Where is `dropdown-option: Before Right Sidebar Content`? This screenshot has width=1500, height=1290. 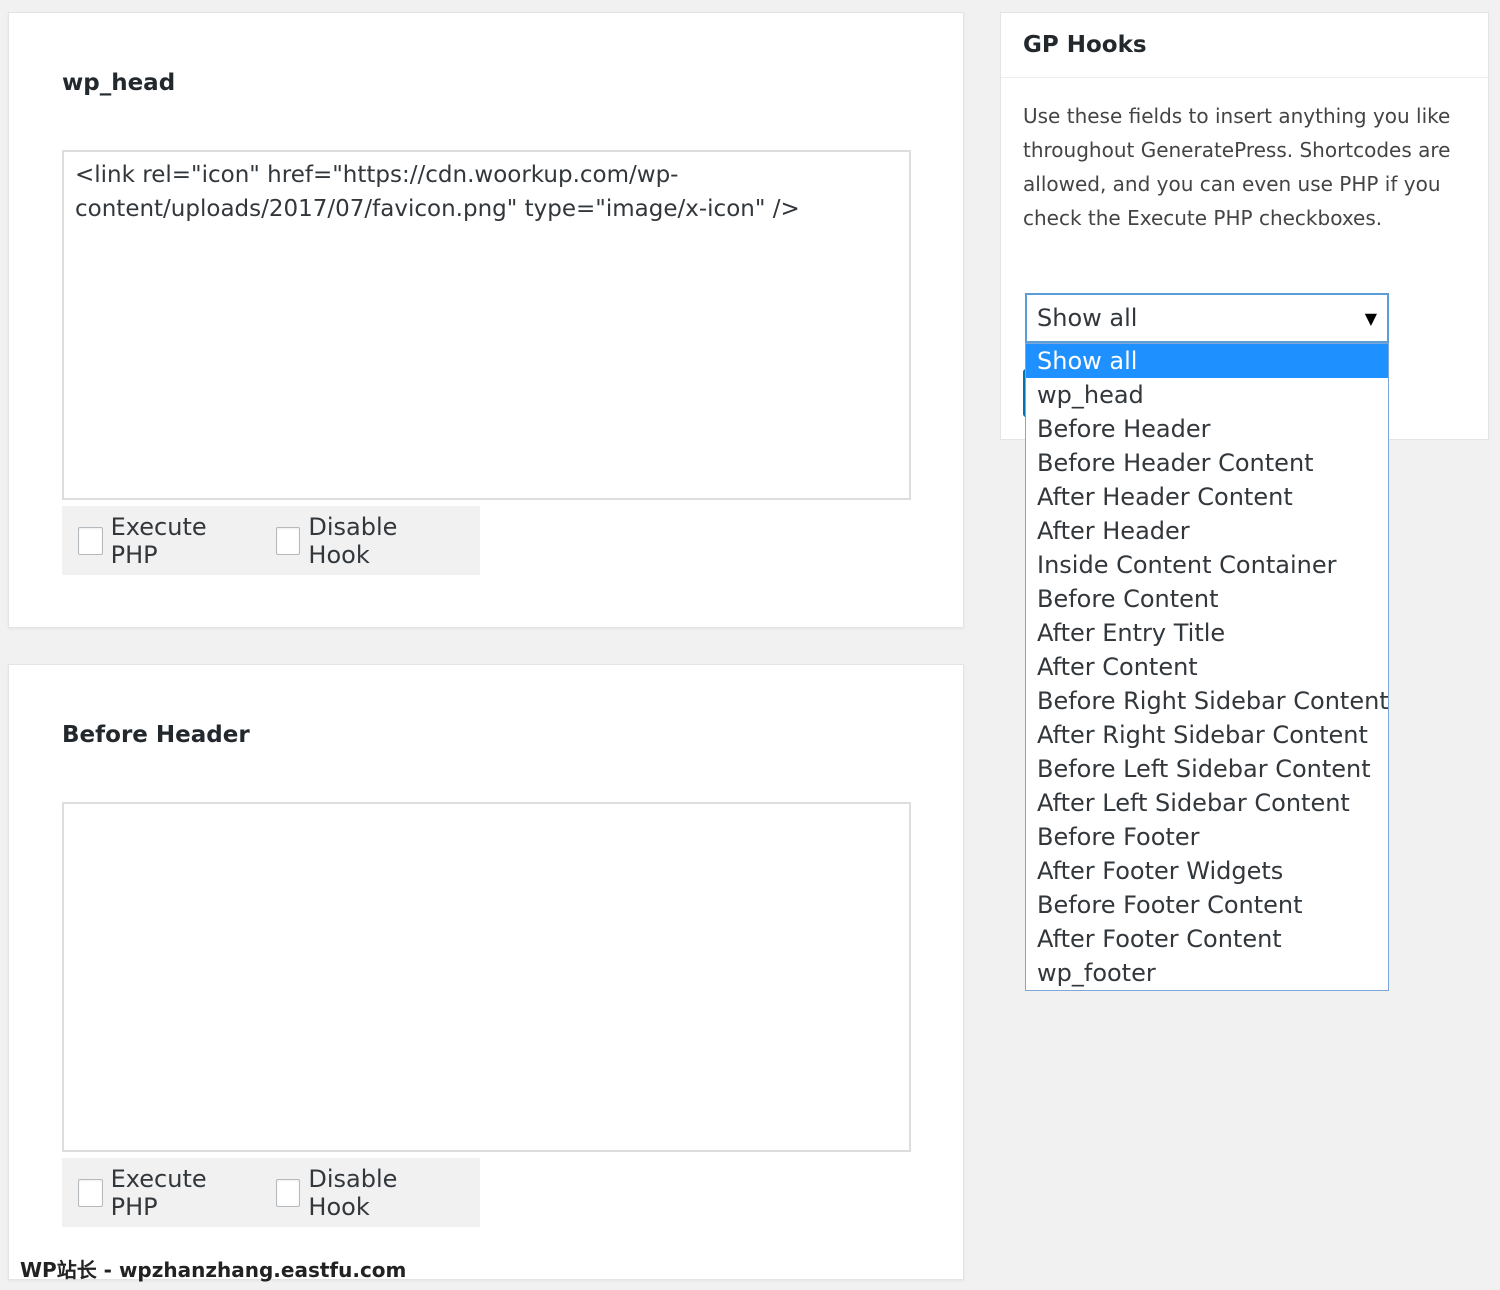 dropdown-option: Before Right Sidebar Content is located at coordinates (1207, 701).